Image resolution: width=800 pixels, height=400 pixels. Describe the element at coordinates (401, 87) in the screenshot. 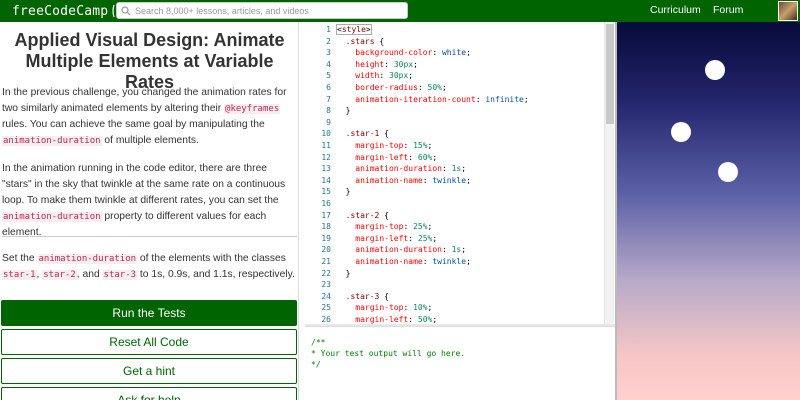

I see `code-text: border-radius: 50%;` at that location.